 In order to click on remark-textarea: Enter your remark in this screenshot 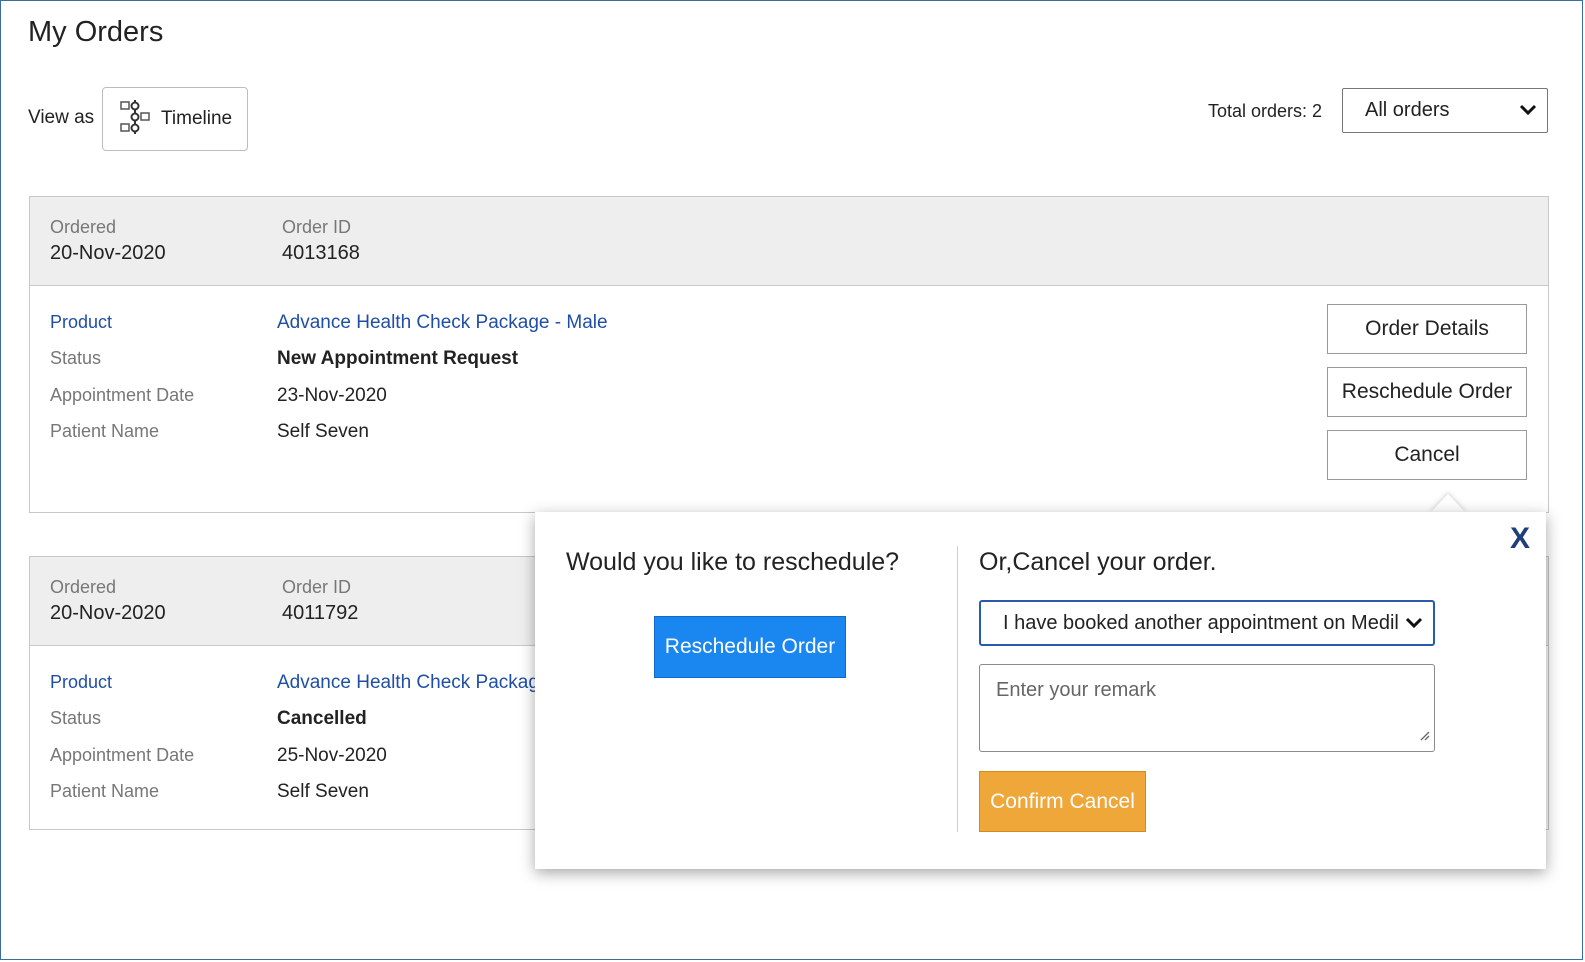, I will do `click(1207, 708)`.